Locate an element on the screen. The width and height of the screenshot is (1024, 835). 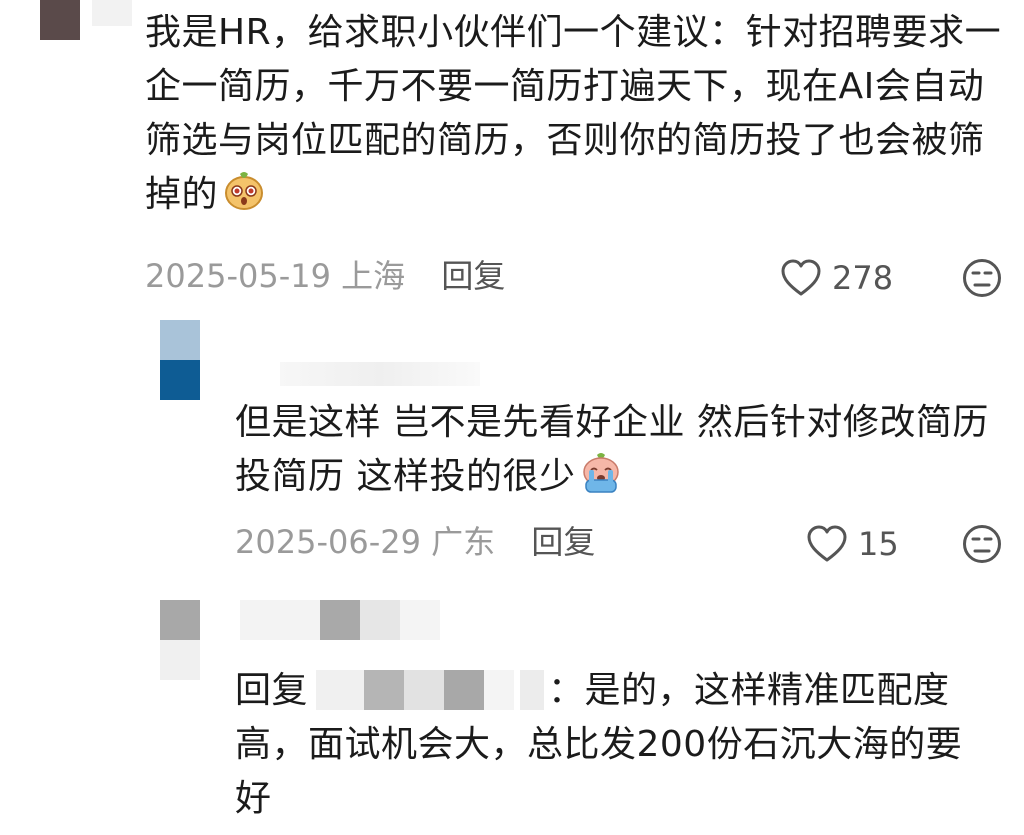
like-button: 278 is located at coordinates (836, 278).